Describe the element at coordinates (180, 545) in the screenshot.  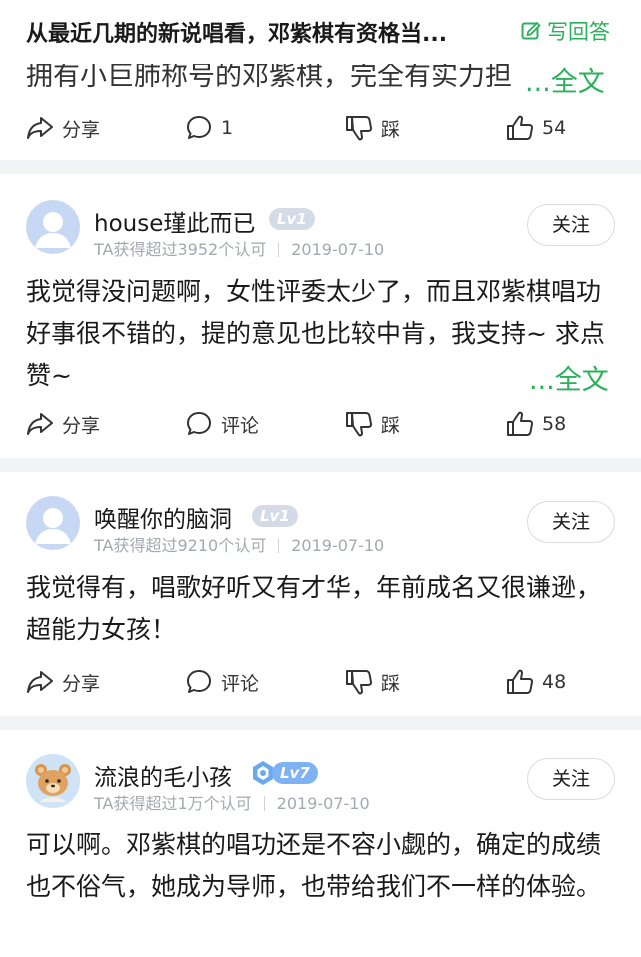
I see `approval-count: TA获得超过9210个认可` at that location.